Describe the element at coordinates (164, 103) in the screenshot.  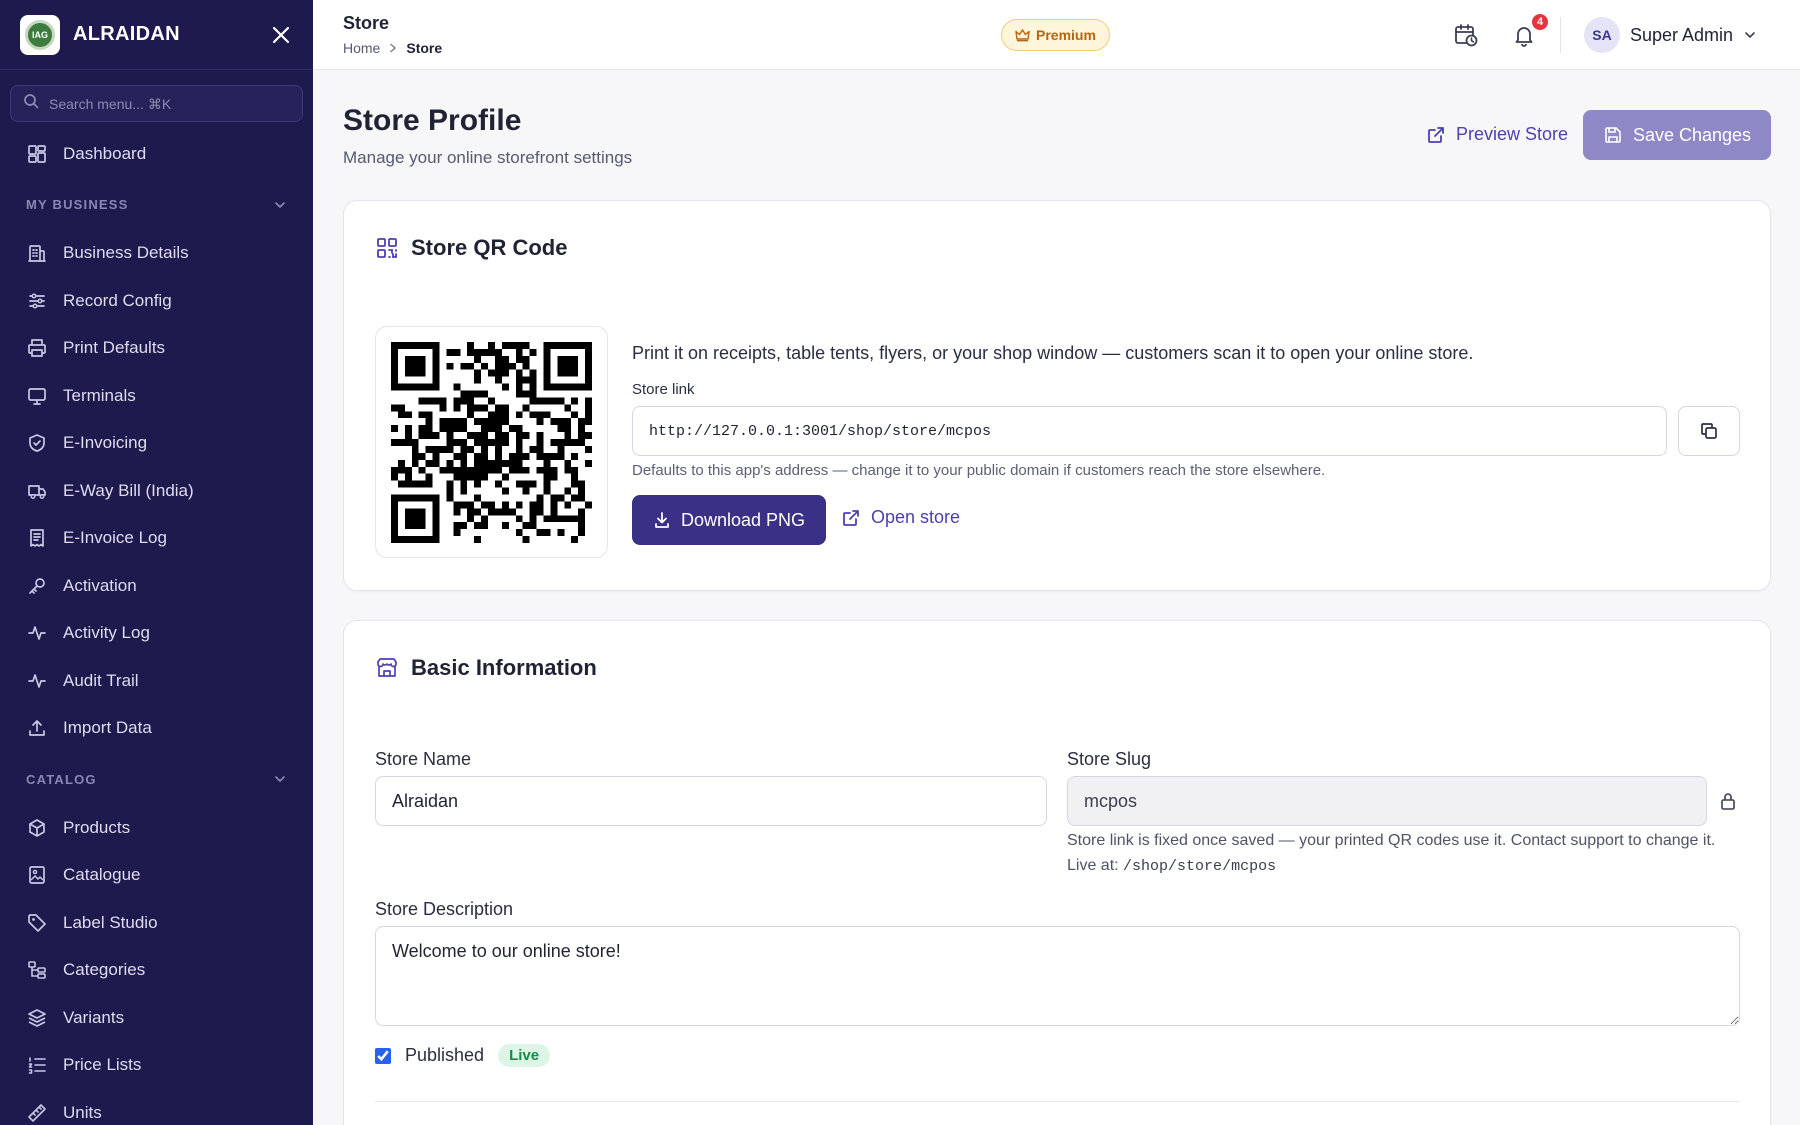
I see `sidebar-search-input` at that location.